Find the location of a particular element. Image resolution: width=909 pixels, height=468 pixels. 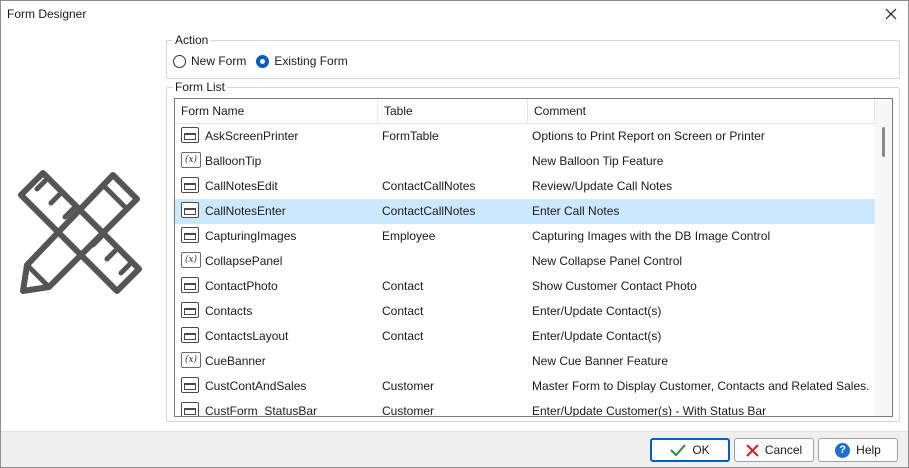

table-row: Contacts Contact Enter/Update Contact(s) is located at coordinates (525, 311).